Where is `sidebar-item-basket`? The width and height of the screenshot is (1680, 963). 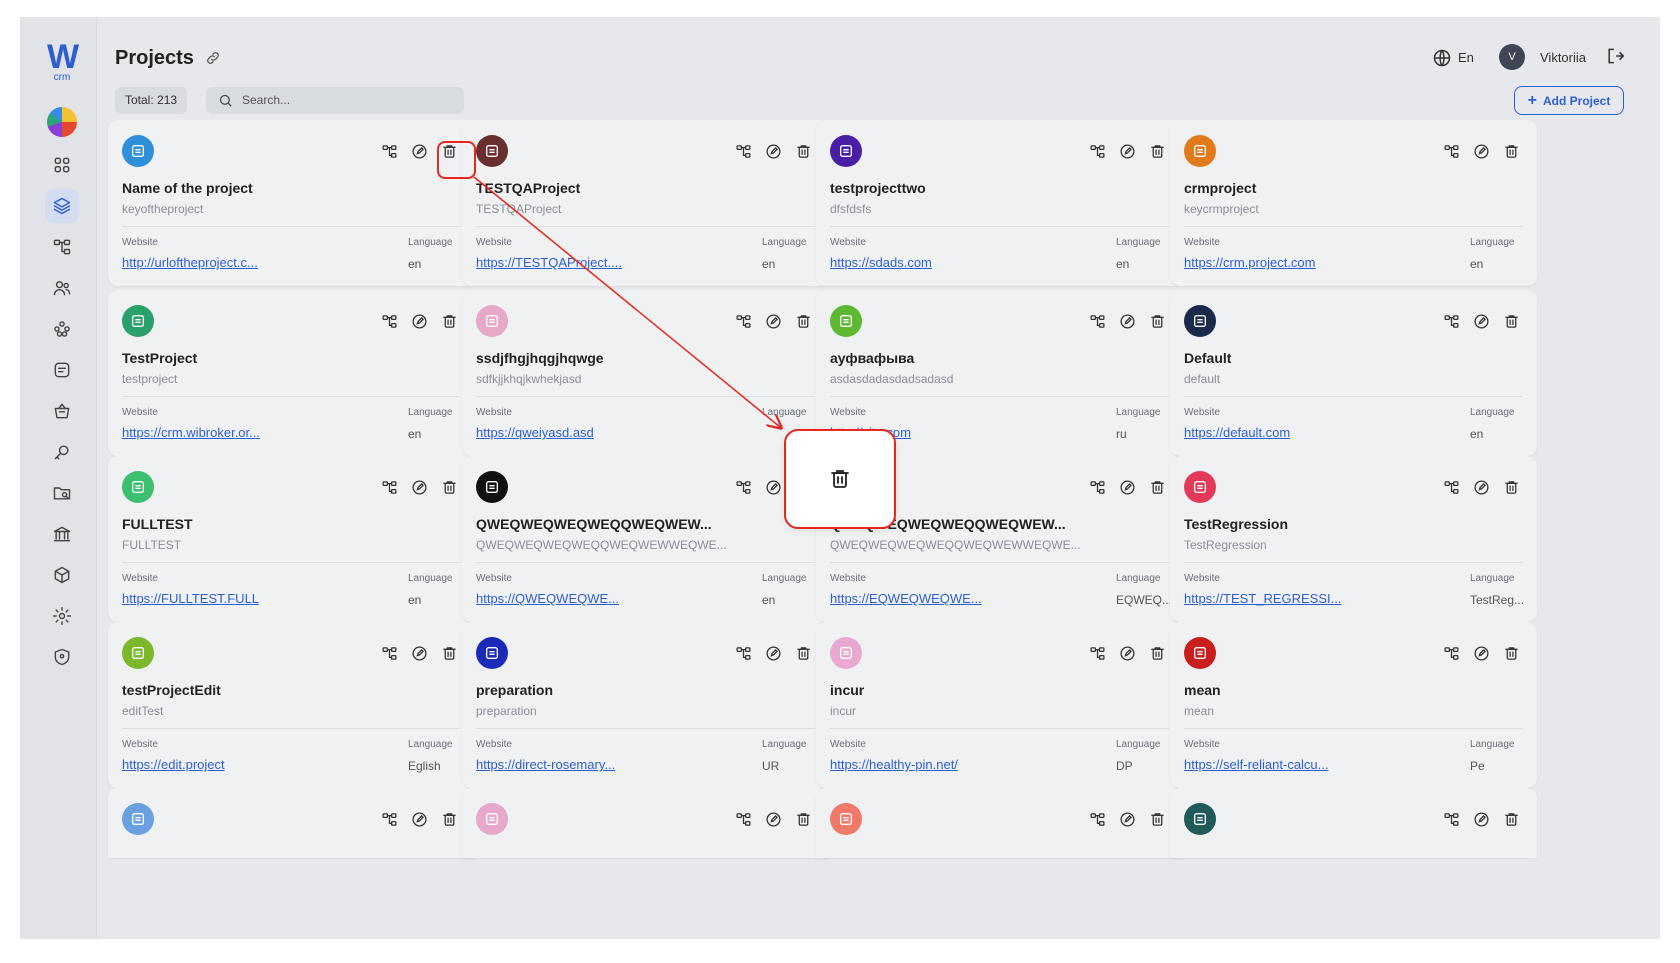 sidebar-item-basket is located at coordinates (62, 411).